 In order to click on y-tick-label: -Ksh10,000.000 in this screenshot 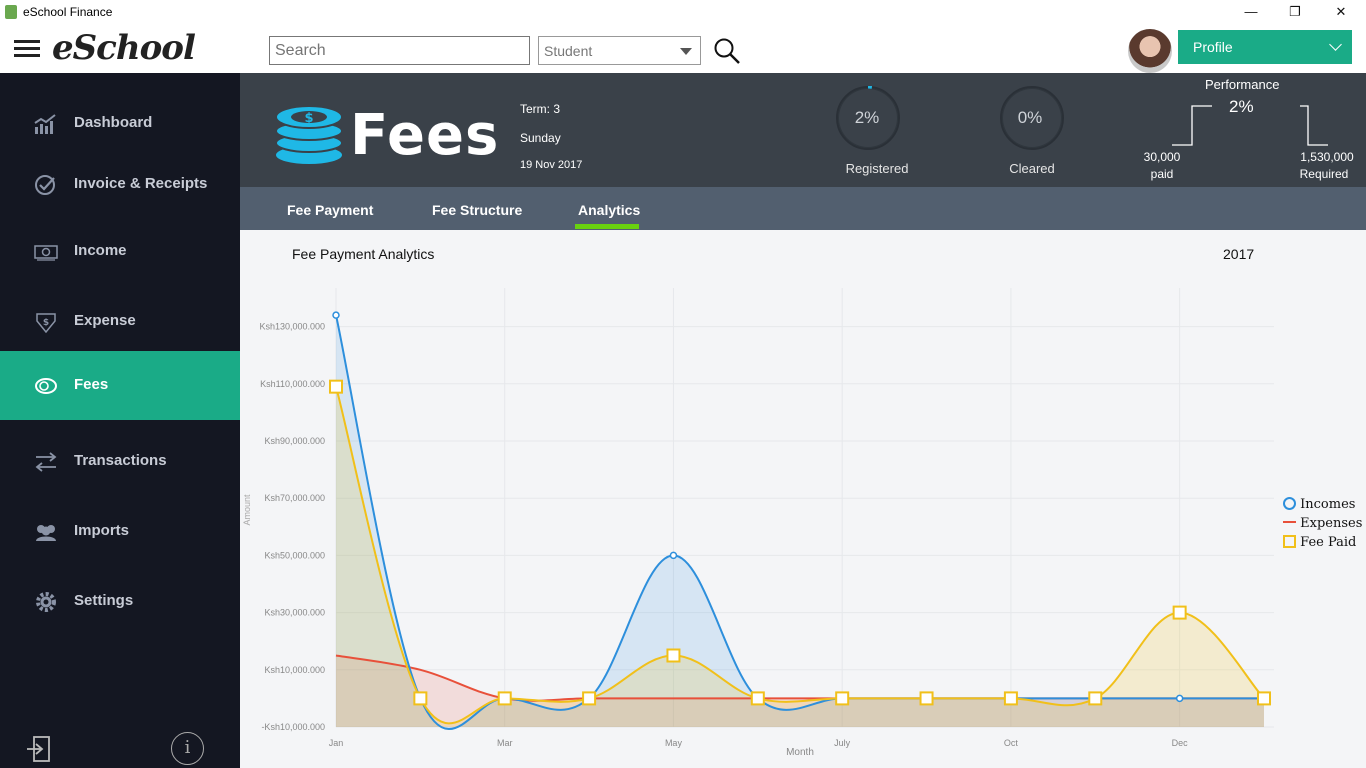, I will do `click(293, 727)`.